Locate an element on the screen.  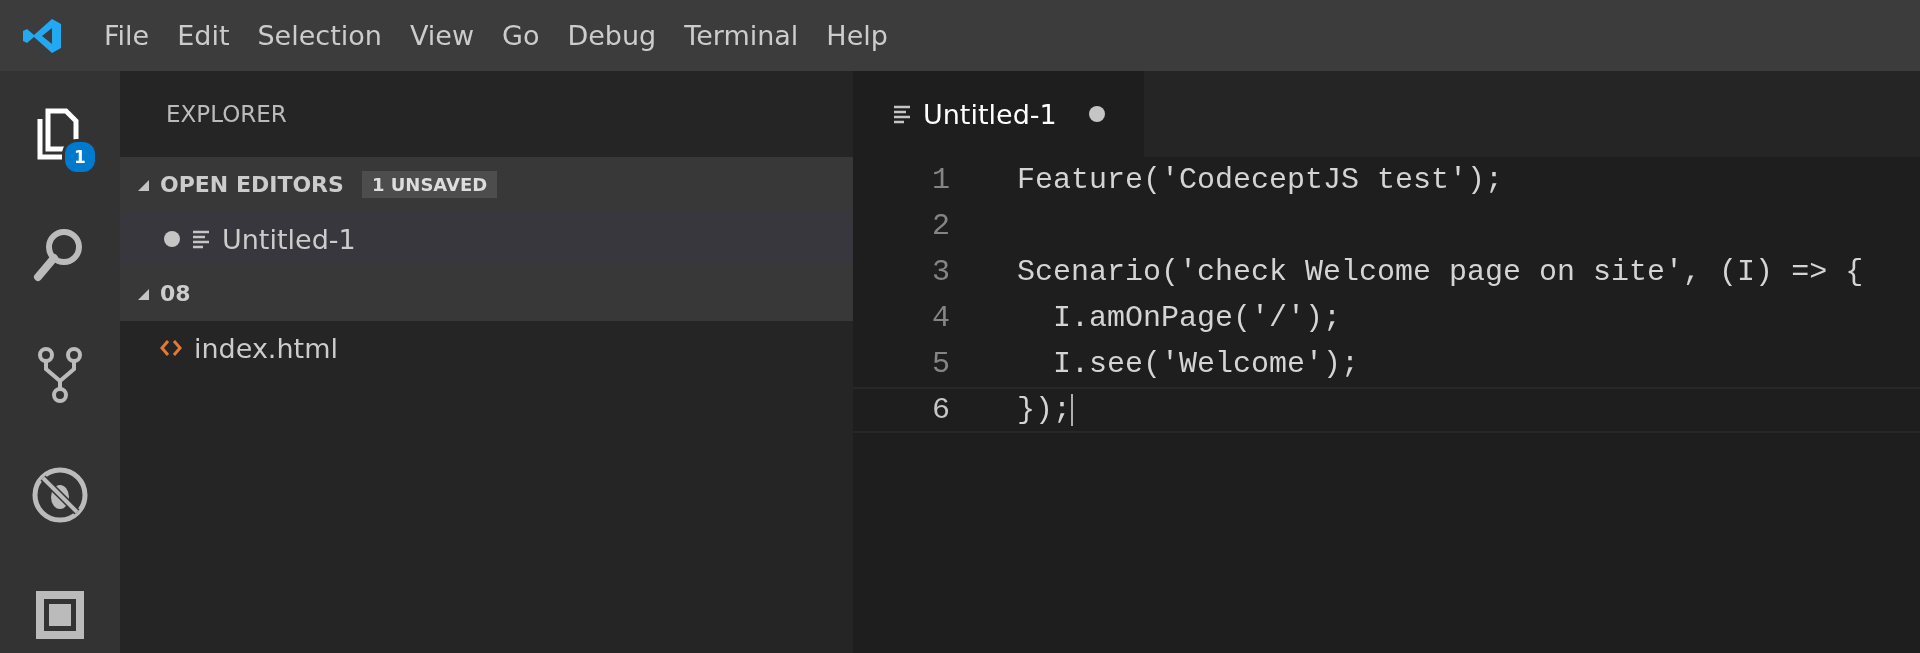
line-number: 3 is located at coordinates (940, 272).